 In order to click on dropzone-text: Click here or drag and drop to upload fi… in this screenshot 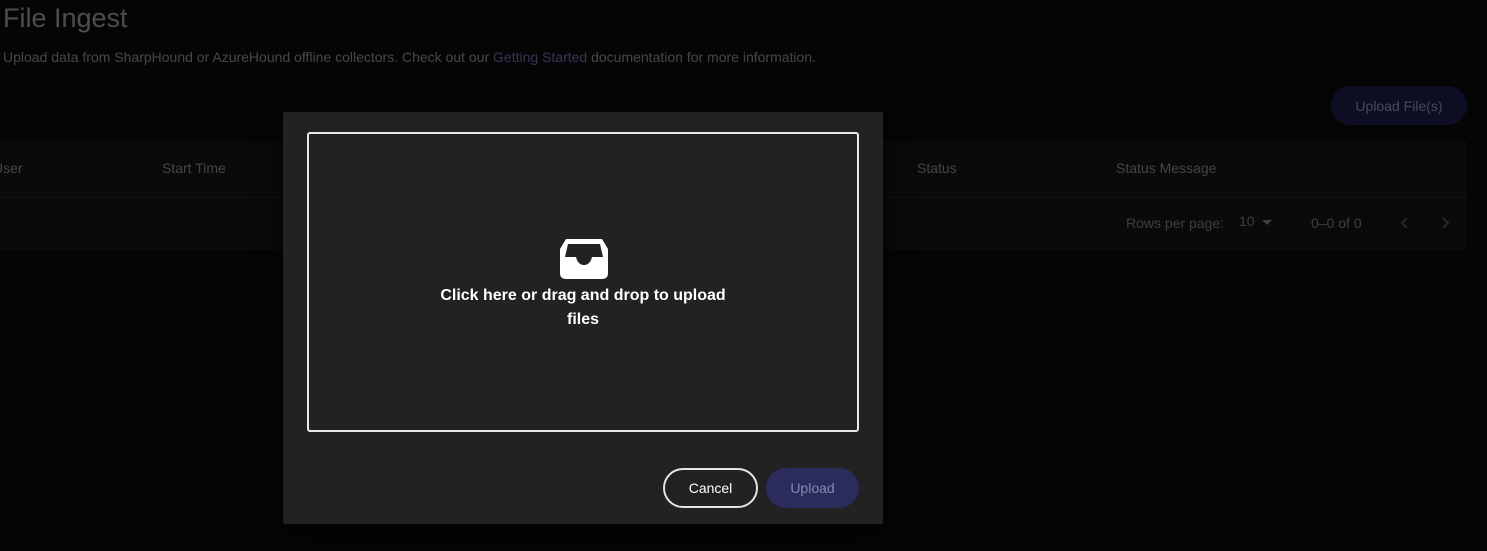, I will do `click(583, 307)`.